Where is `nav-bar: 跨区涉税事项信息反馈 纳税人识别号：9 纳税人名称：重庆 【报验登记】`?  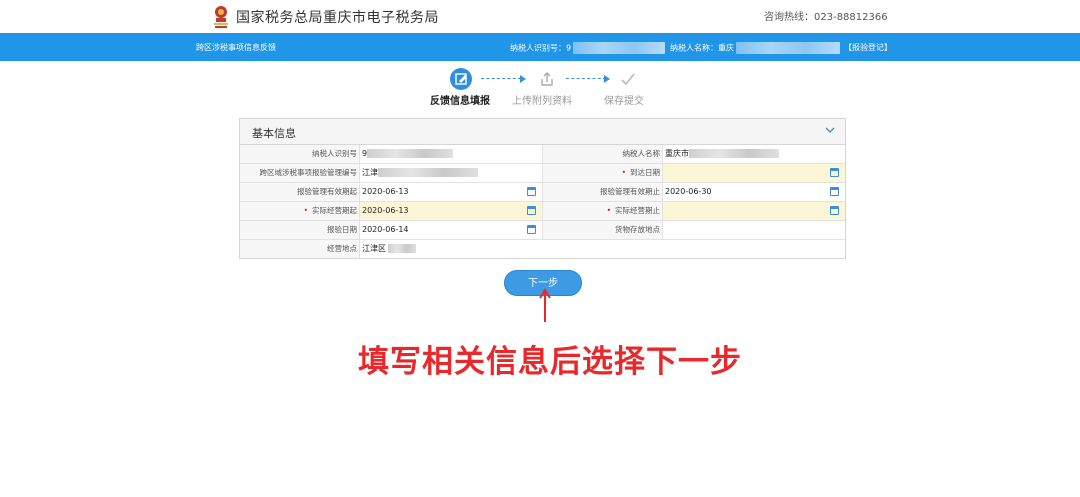 nav-bar: 跨区涉税事项信息反馈 纳税人识别号：9 纳税人名称：重庆 【报验登记】 is located at coordinates (540, 47).